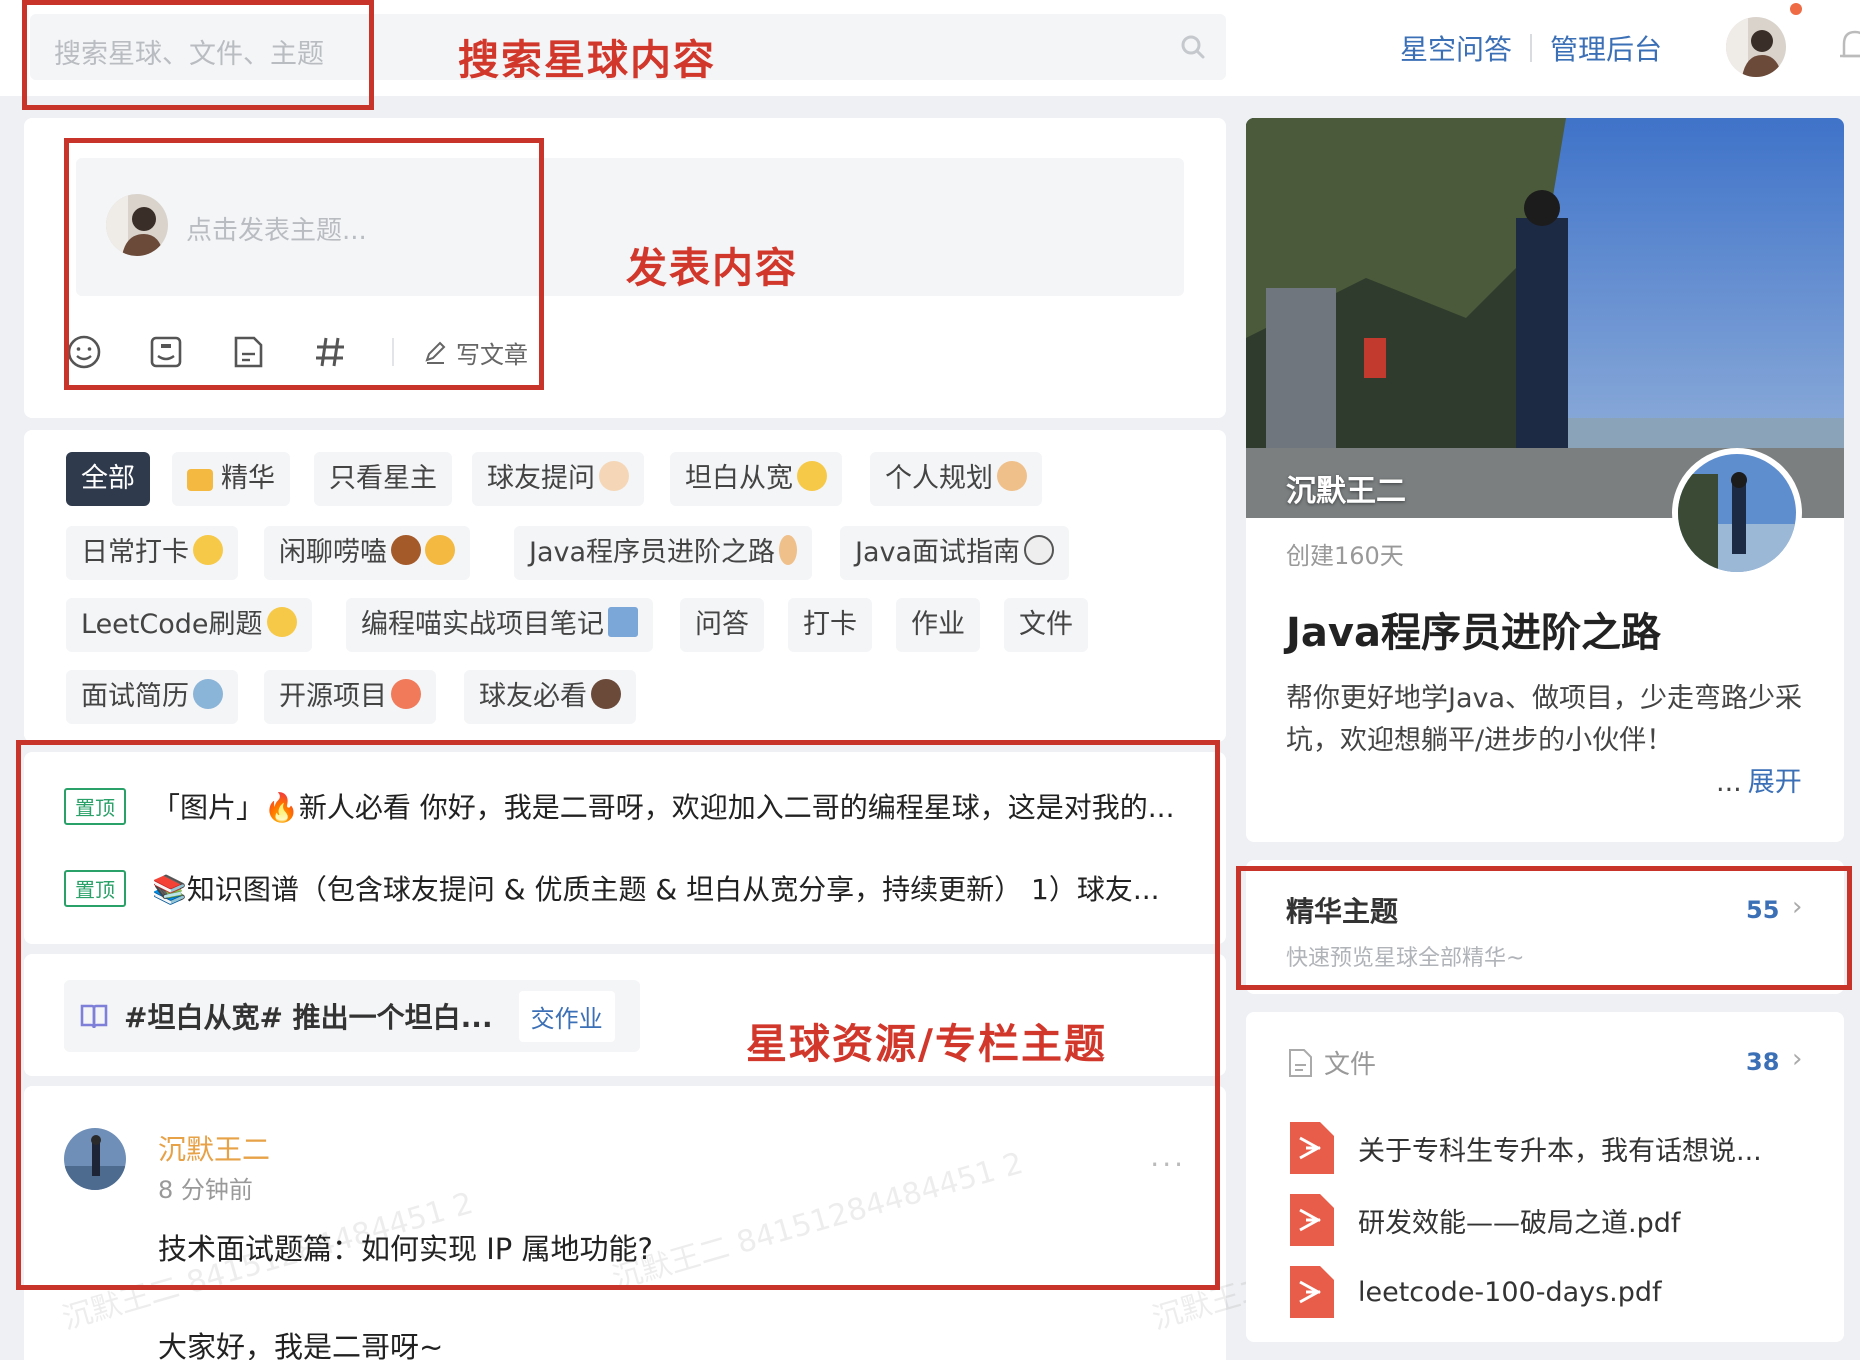 This screenshot has width=1860, height=1360. I want to click on tag-daily-checkin: 日常打卡, so click(152, 553).